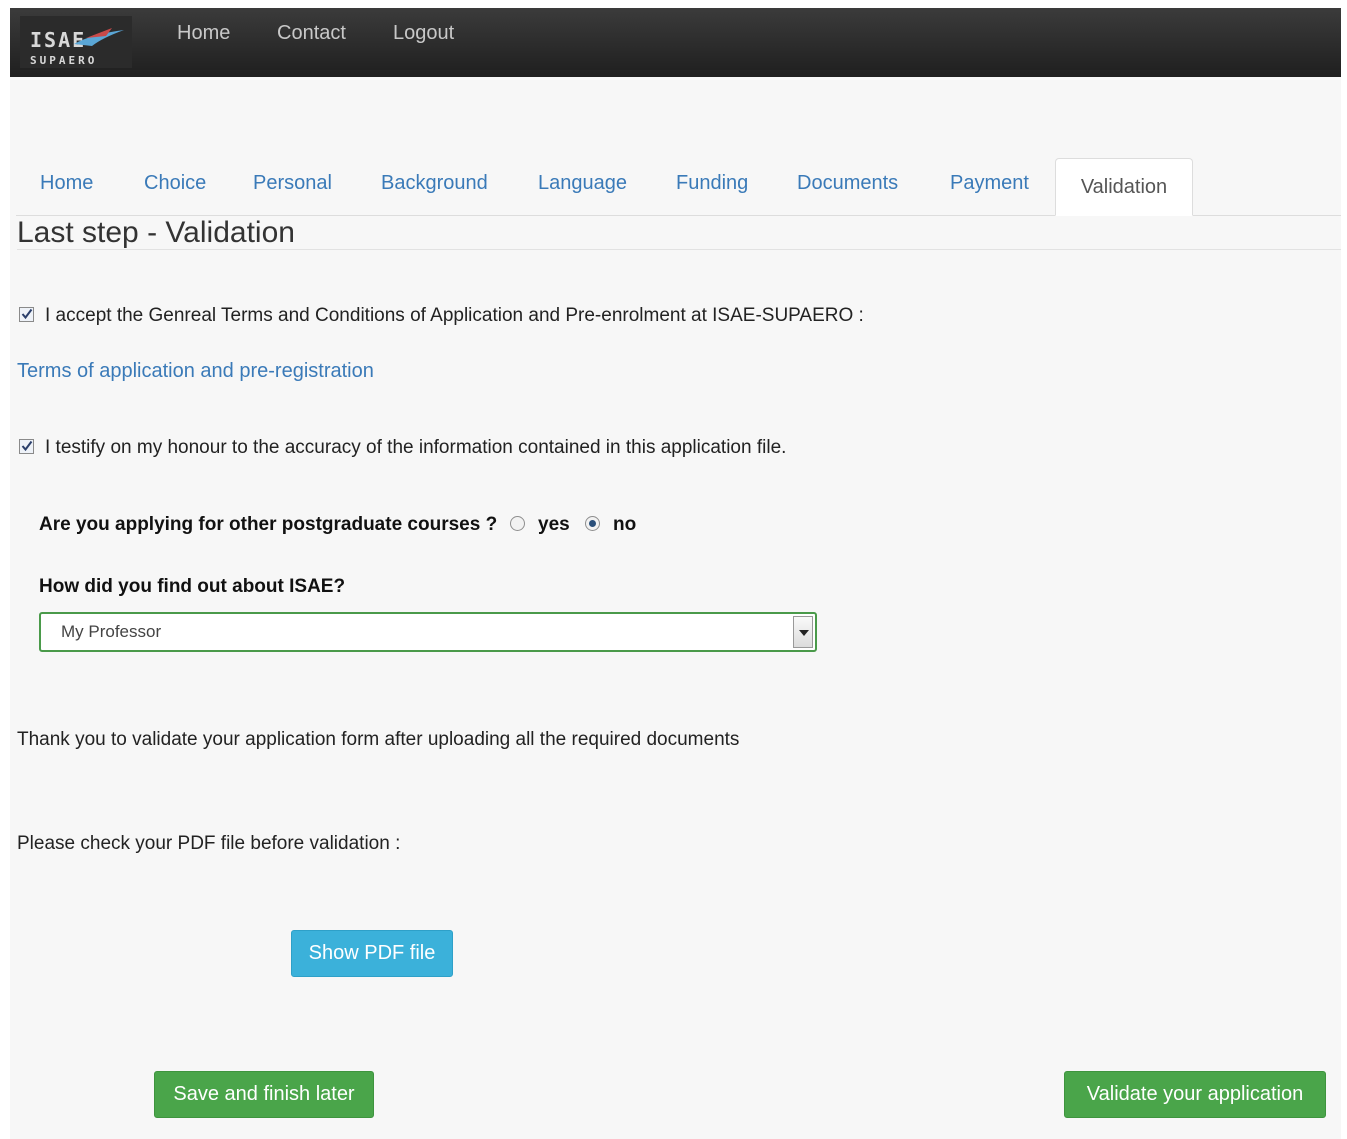 The image size is (1347, 1139). What do you see at coordinates (582, 183) in the screenshot?
I see `tab-language: Language` at bounding box center [582, 183].